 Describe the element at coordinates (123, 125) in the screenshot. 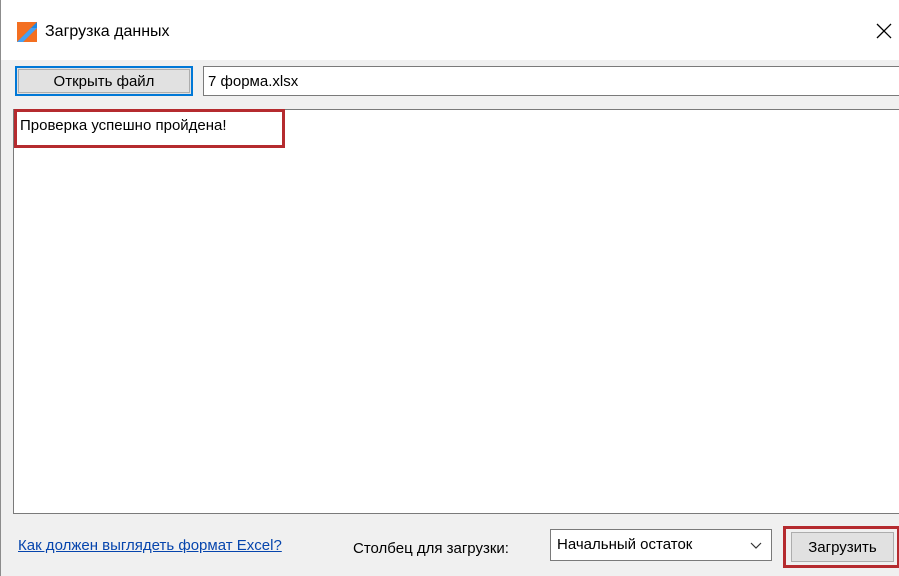

I see `validation-message: Проверка успешно пройдена!` at that location.